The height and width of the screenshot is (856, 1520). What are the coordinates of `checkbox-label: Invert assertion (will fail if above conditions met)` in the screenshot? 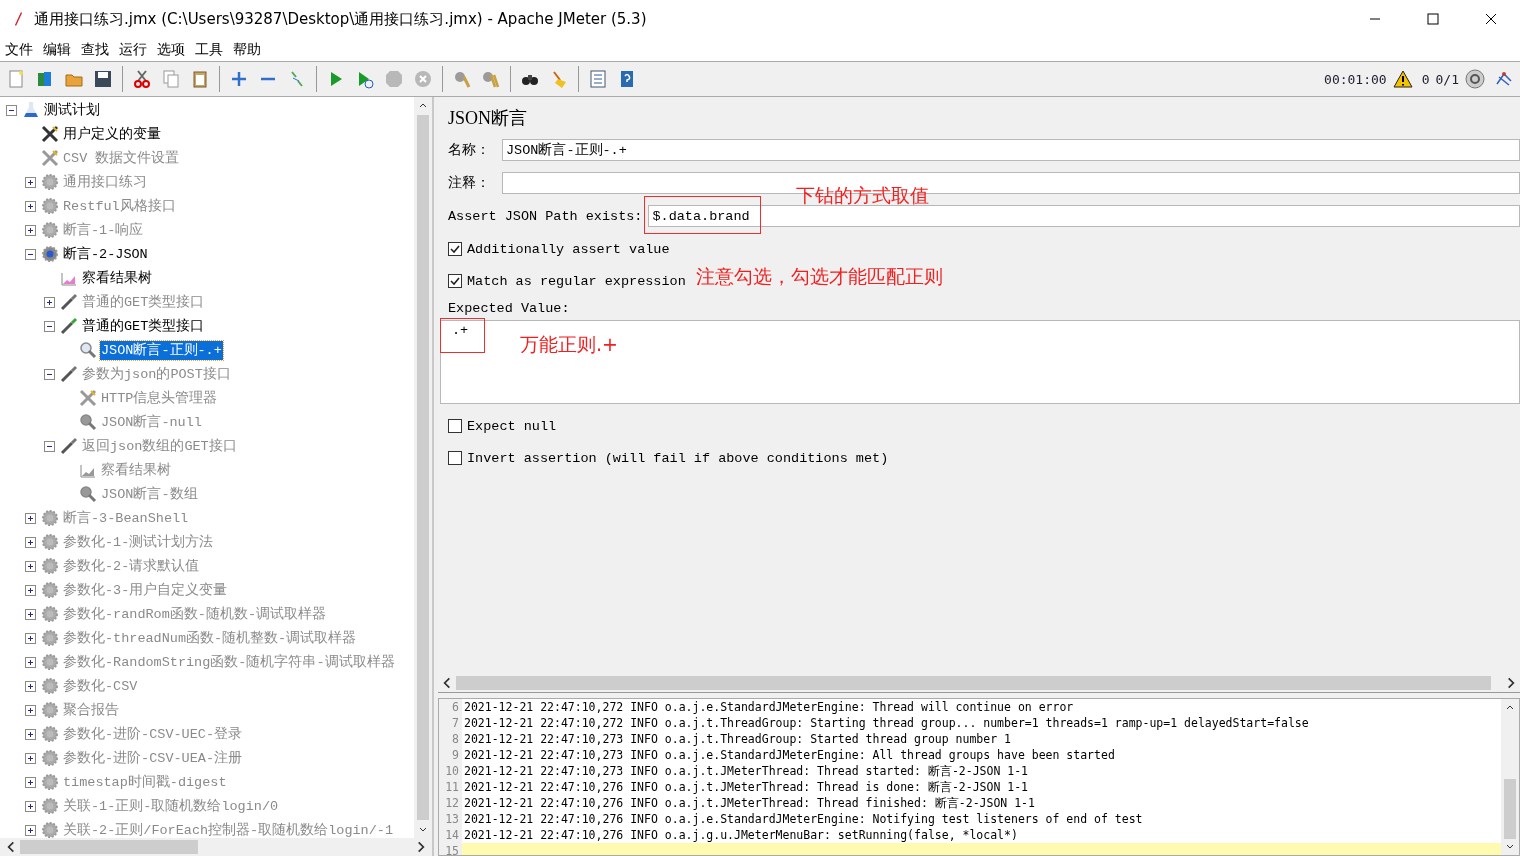 It's located at (678, 458).